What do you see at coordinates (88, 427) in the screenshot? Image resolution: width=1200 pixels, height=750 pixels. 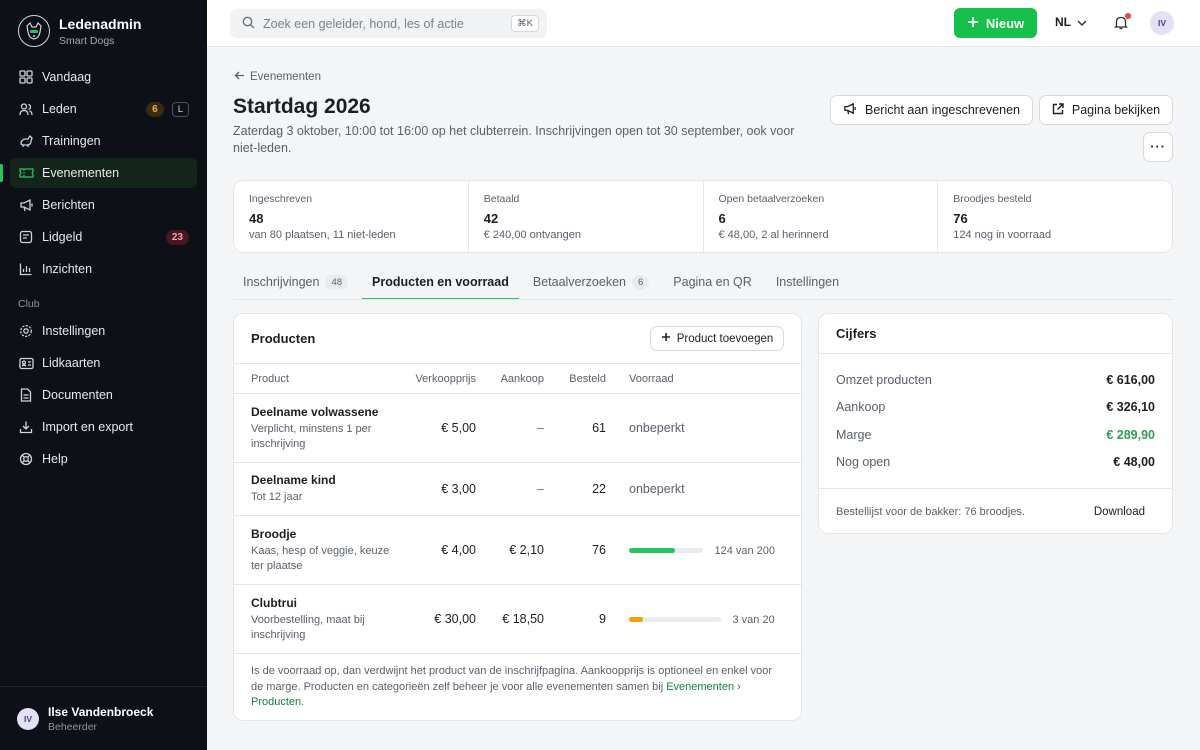 I see `sidebar-item-label: Import en export` at bounding box center [88, 427].